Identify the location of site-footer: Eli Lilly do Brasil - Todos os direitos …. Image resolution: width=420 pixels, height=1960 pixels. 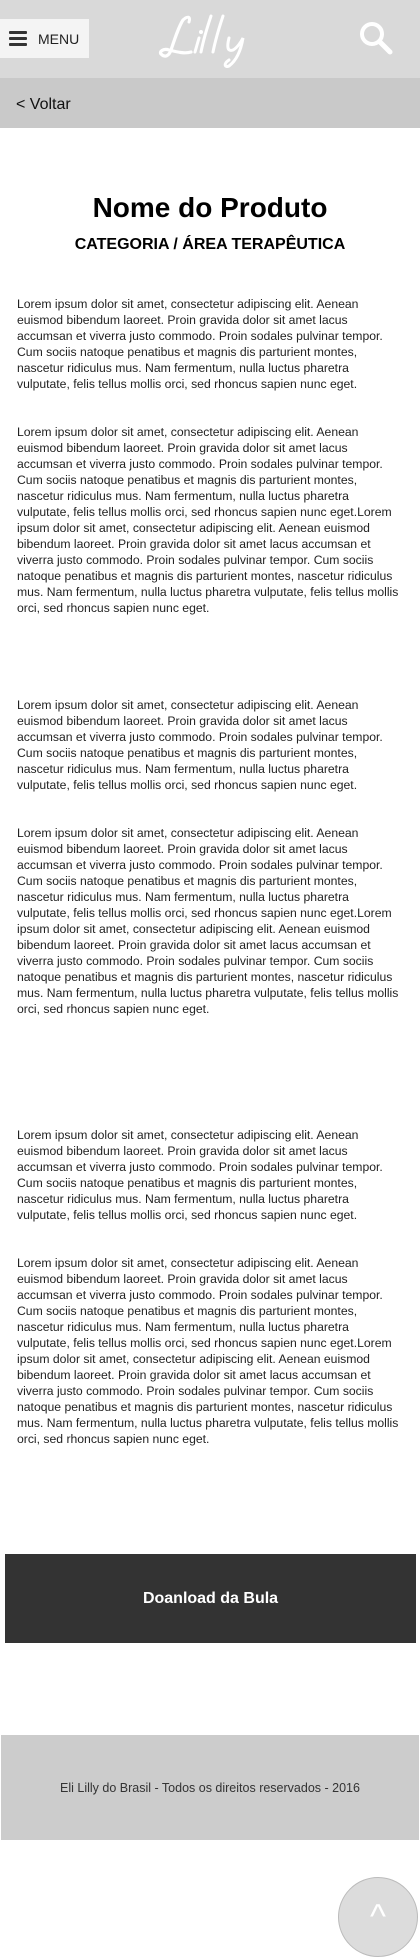
(210, 1787).